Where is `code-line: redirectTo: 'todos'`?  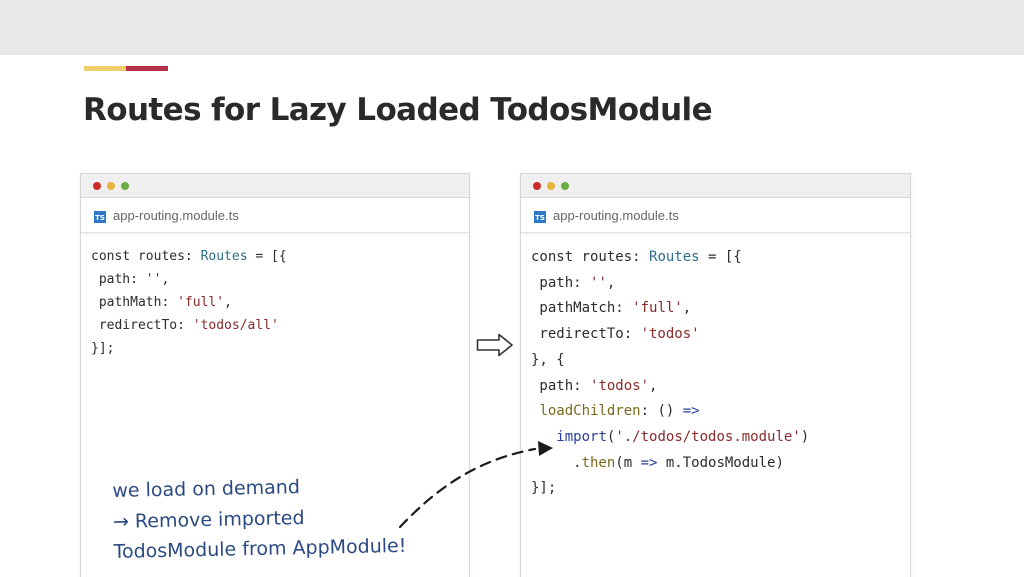
code-line: redirectTo: 'todos' is located at coordinates (715, 335).